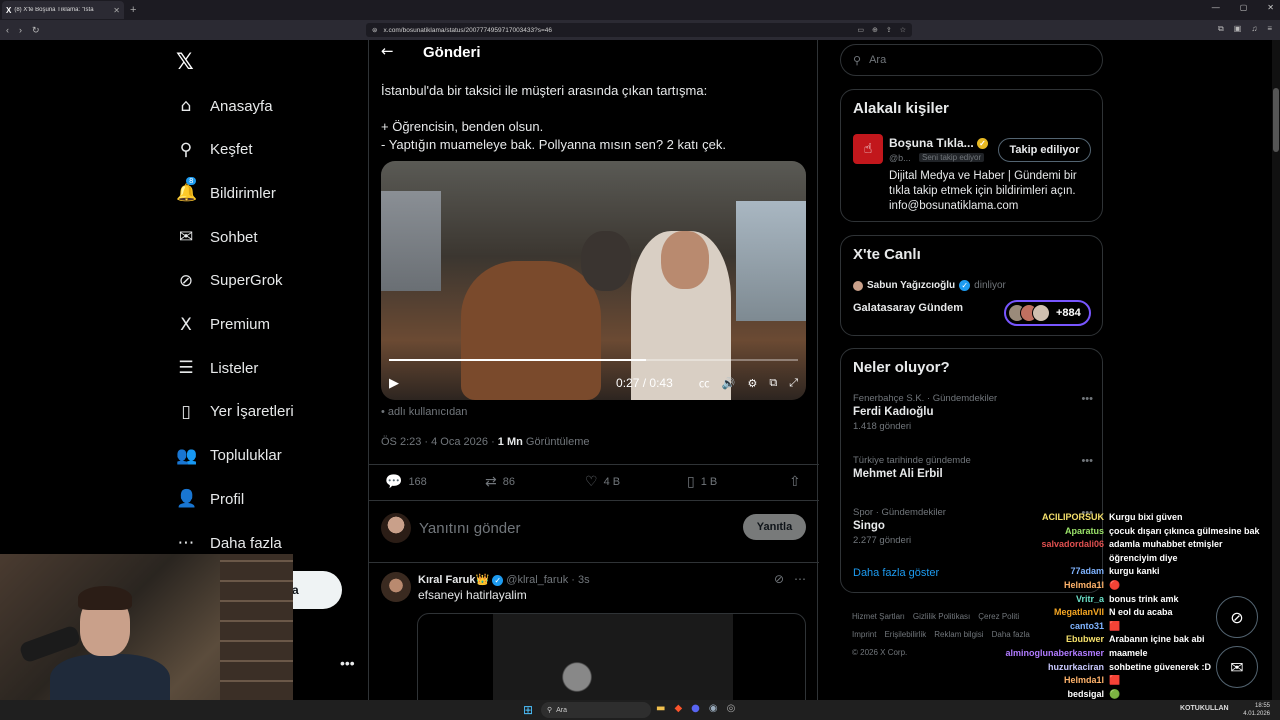 Image resolution: width=1280 pixels, height=720 pixels. What do you see at coordinates (795, 482) in the screenshot?
I see `share-action: ⇧` at bounding box center [795, 482].